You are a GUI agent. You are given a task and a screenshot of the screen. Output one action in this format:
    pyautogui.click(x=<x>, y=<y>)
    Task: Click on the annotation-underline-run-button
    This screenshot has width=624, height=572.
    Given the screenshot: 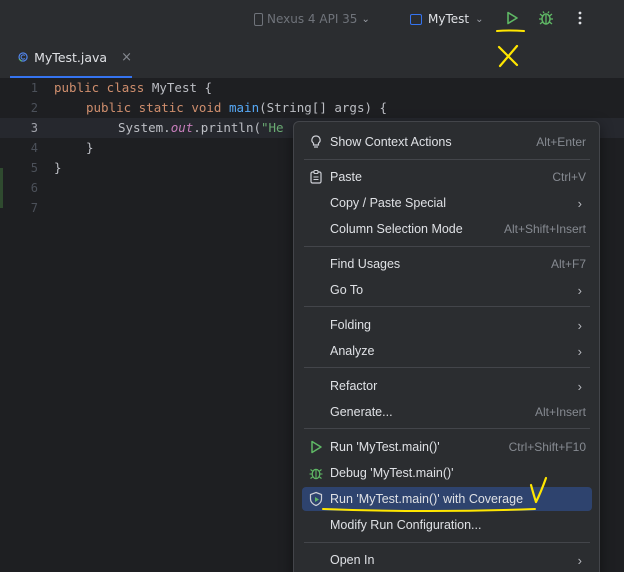 What is the action you would take?
    pyautogui.click(x=510, y=30)
    